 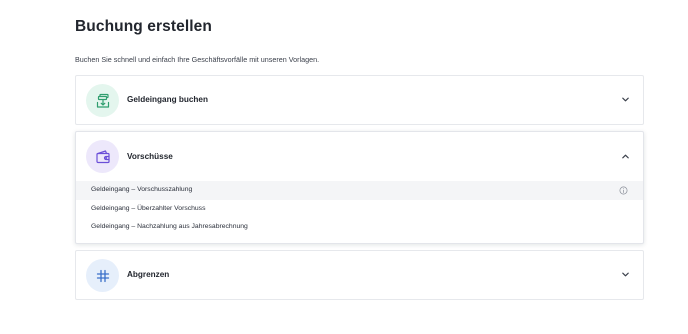 I want to click on hash-icon, so click(x=102, y=275).